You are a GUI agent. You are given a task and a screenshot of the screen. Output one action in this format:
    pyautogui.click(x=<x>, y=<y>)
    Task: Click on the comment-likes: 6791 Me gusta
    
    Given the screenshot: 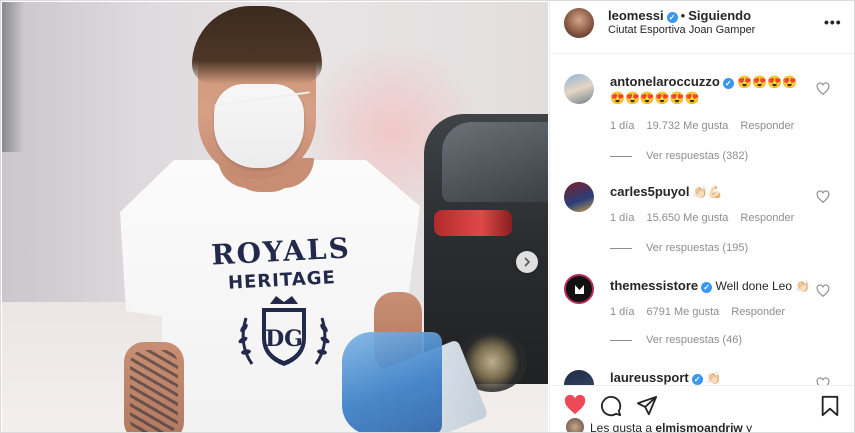 What is the action you would take?
    pyautogui.click(x=682, y=312)
    